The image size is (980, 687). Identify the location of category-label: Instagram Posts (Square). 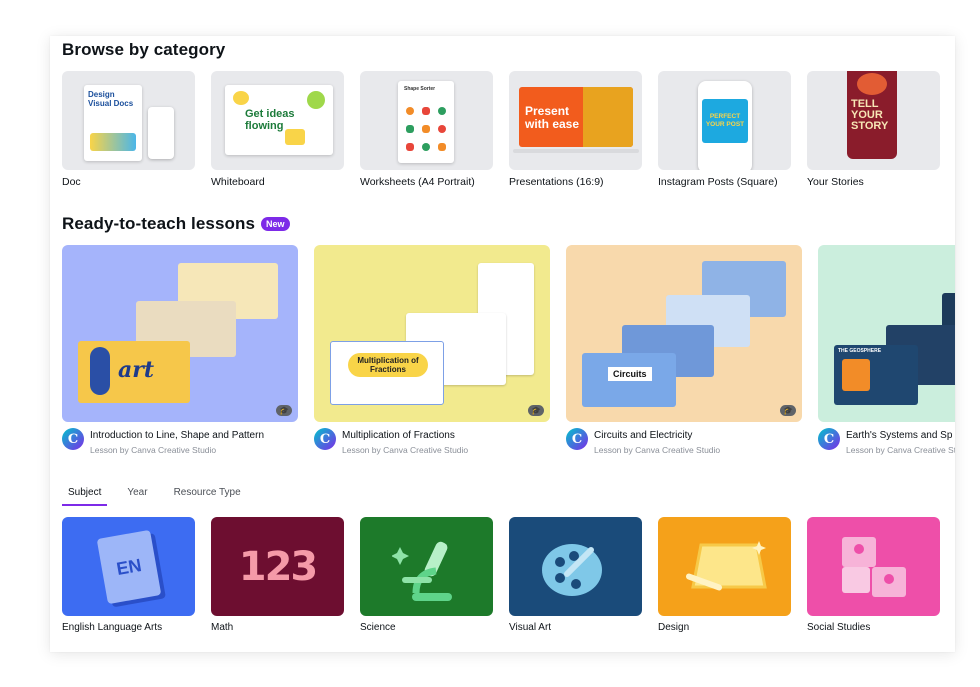
(718, 182).